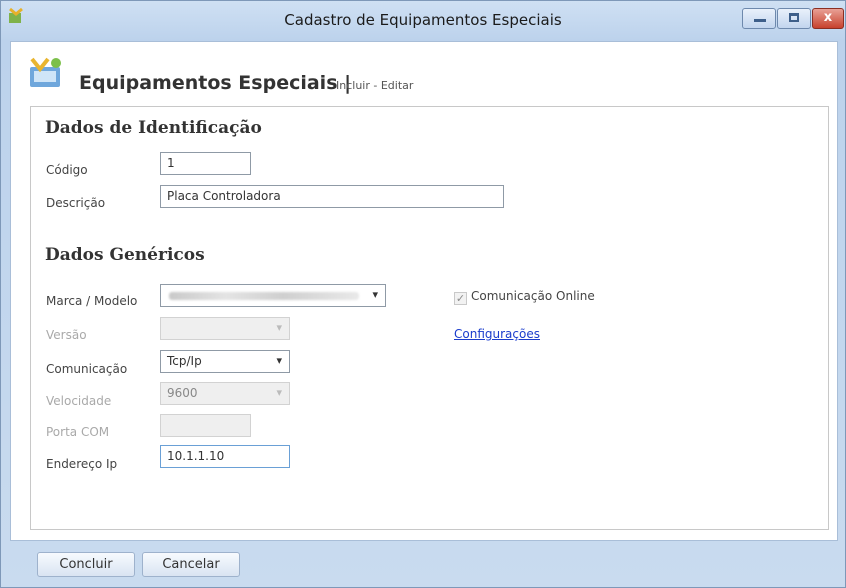 The width and height of the screenshot is (846, 588). I want to click on cancelar-button: Cancelar, so click(191, 564).